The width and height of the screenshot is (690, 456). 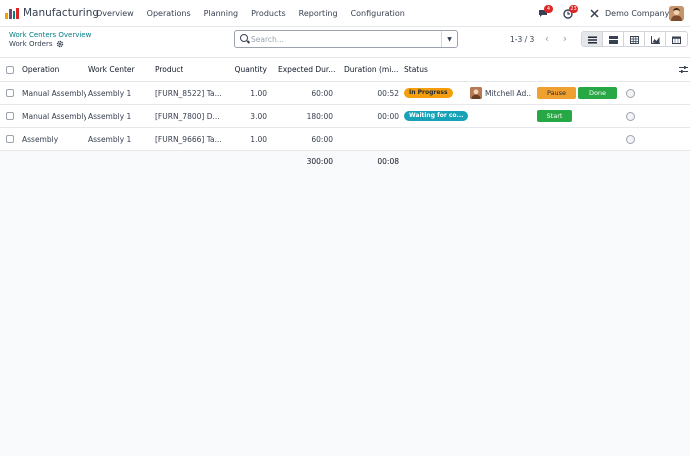 I want to click on cell-pause-action: Pause, so click(x=556, y=93).